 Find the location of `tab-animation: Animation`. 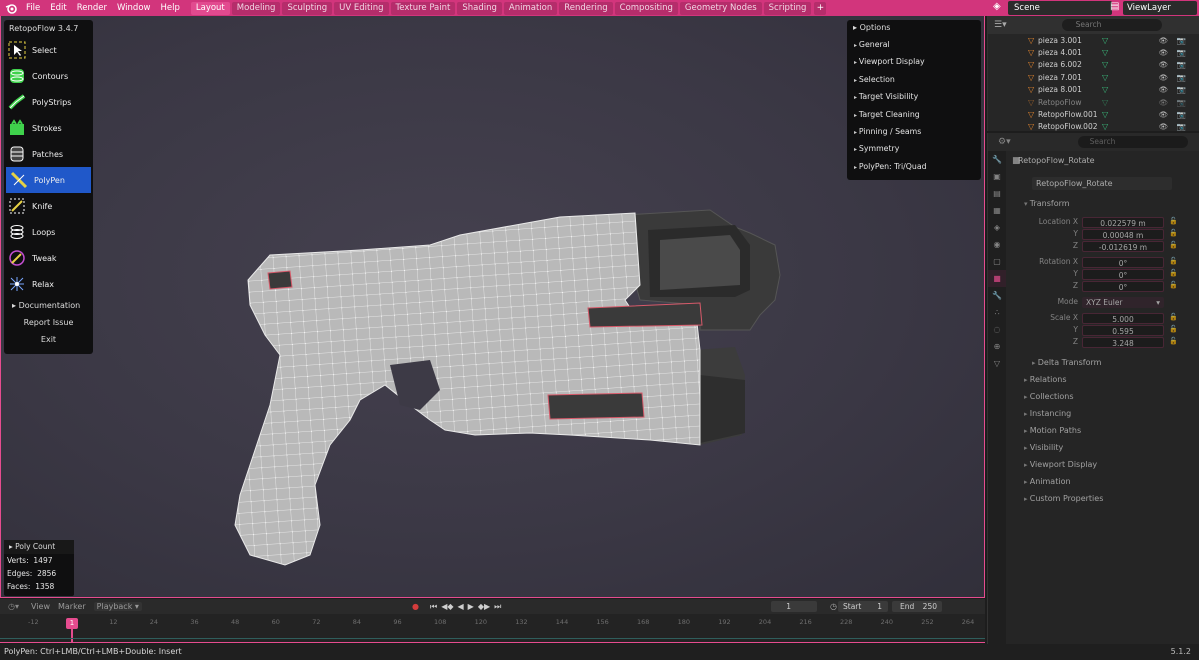

tab-animation: Animation is located at coordinates (530, 8).